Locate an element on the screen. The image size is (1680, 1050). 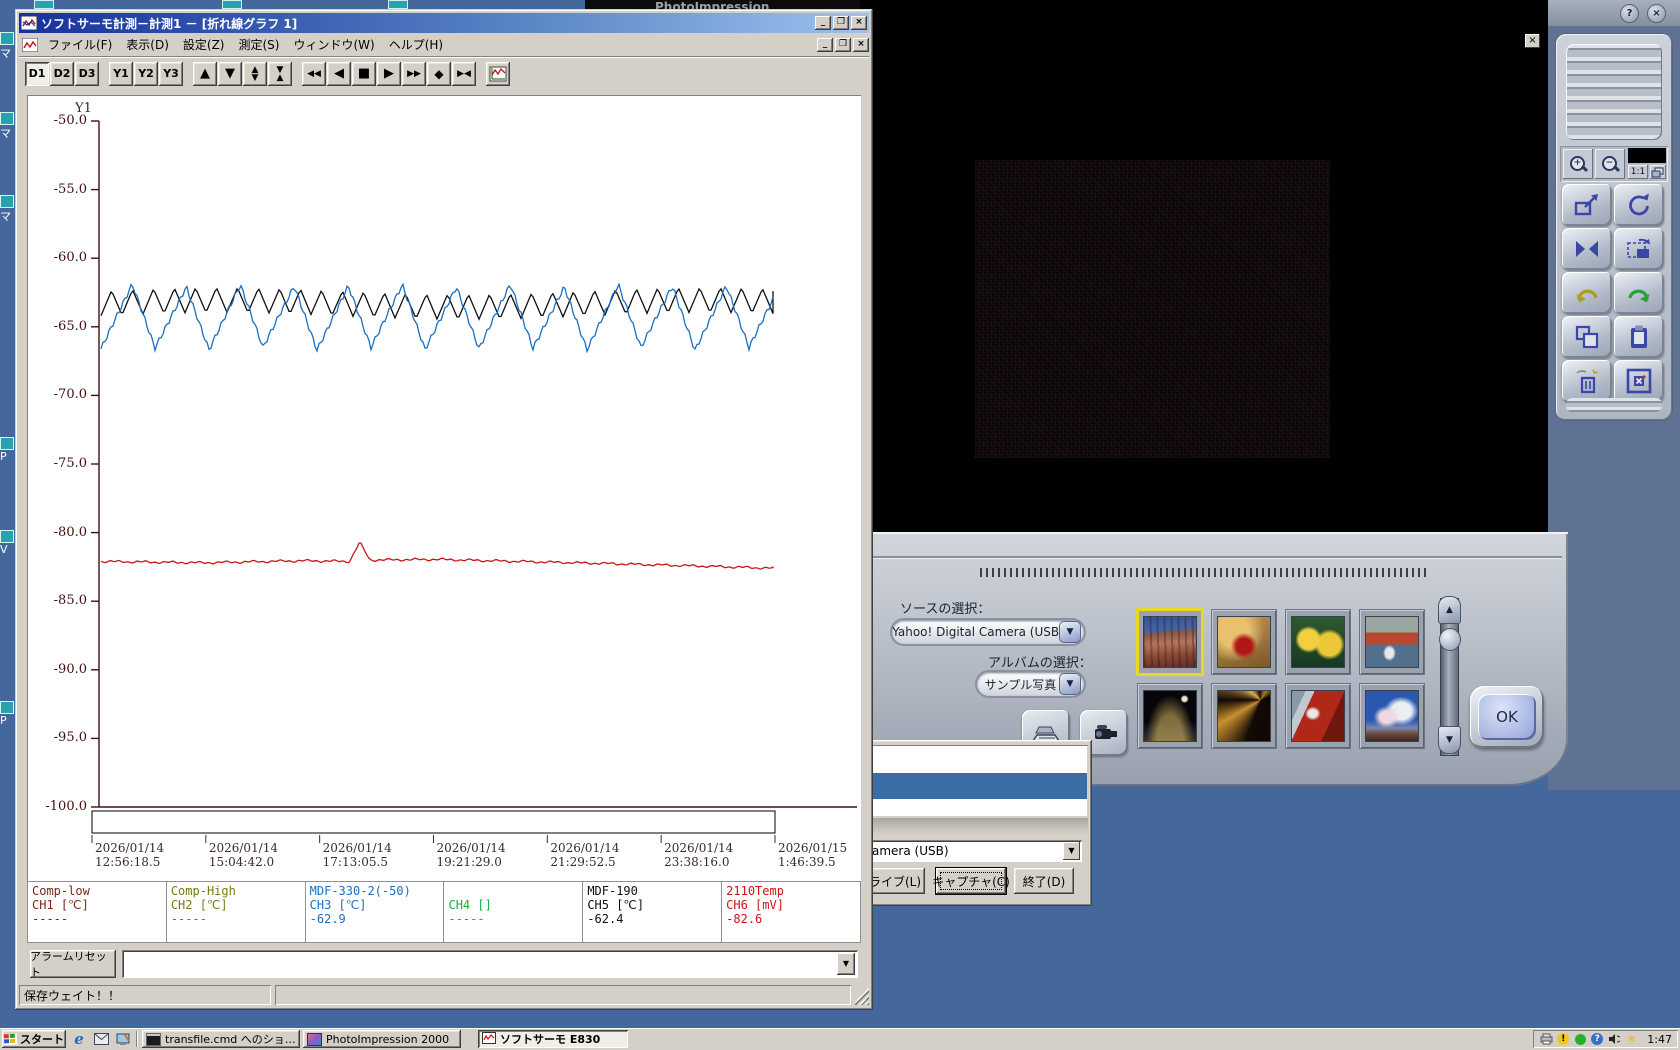
help-button: ? is located at coordinates (1629, 13).